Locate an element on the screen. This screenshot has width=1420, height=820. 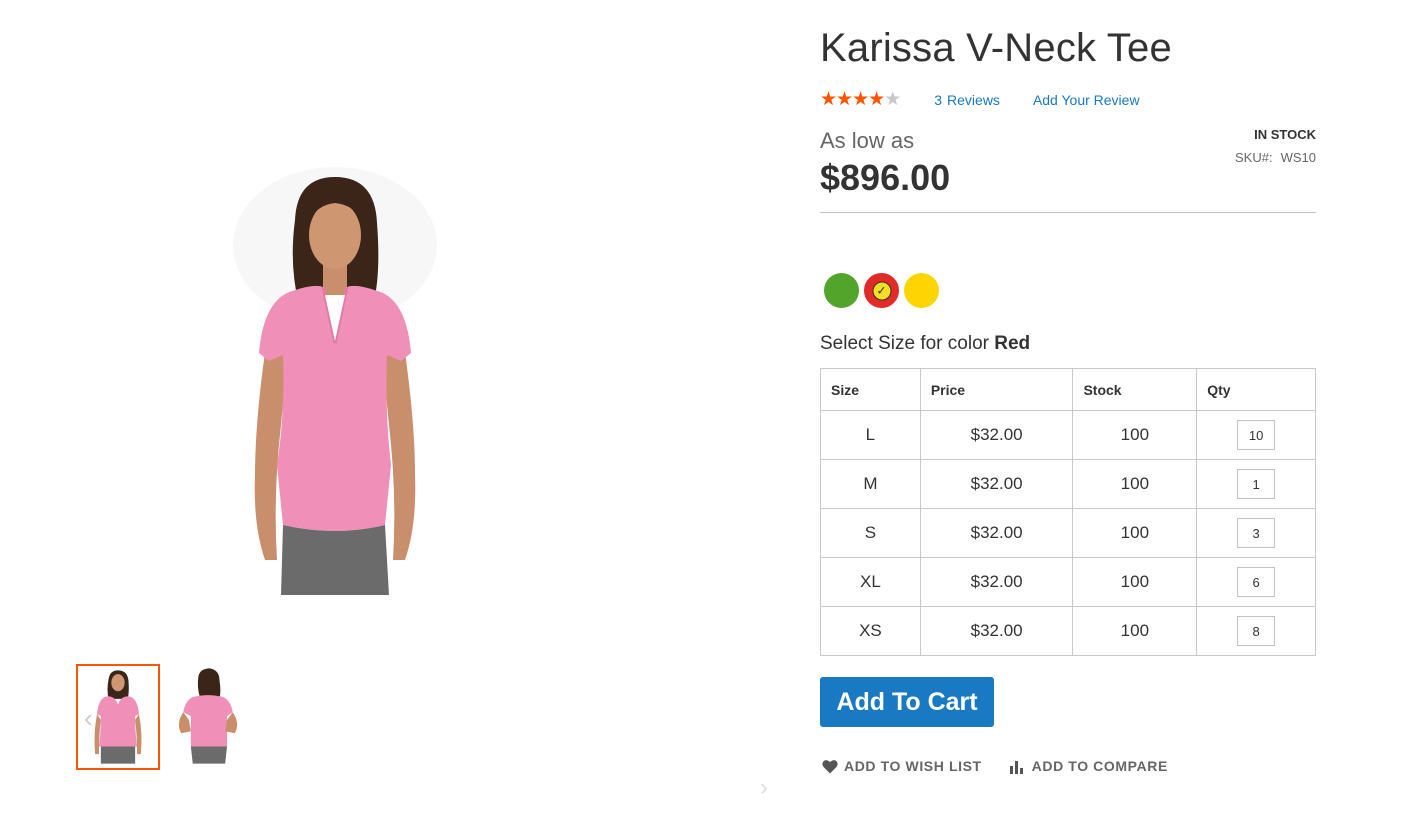
color-swatch-yellow is located at coordinates (921, 290).